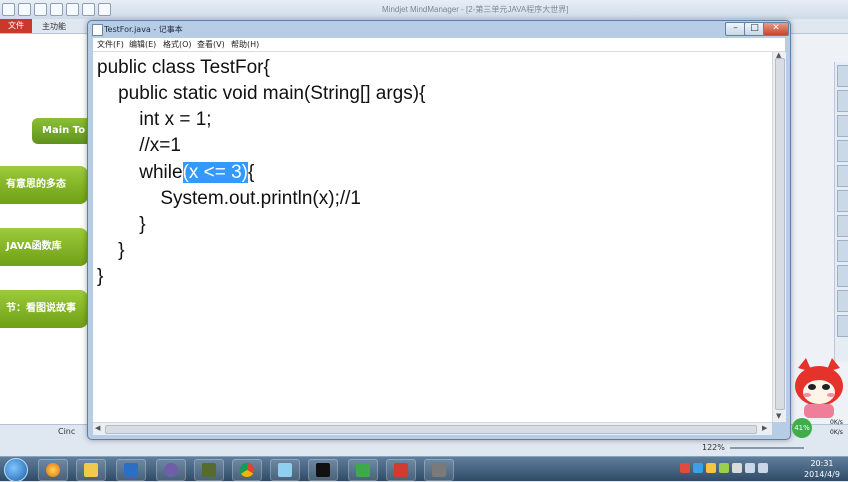 The width and height of the screenshot is (848, 482). What do you see at coordinates (183, 67) in the screenshot?
I see `code-line-1: public class TestFor{` at bounding box center [183, 67].